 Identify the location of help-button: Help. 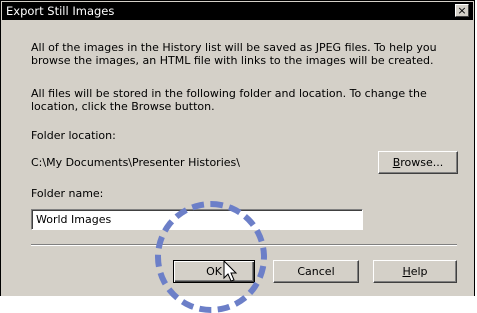
(415, 271).